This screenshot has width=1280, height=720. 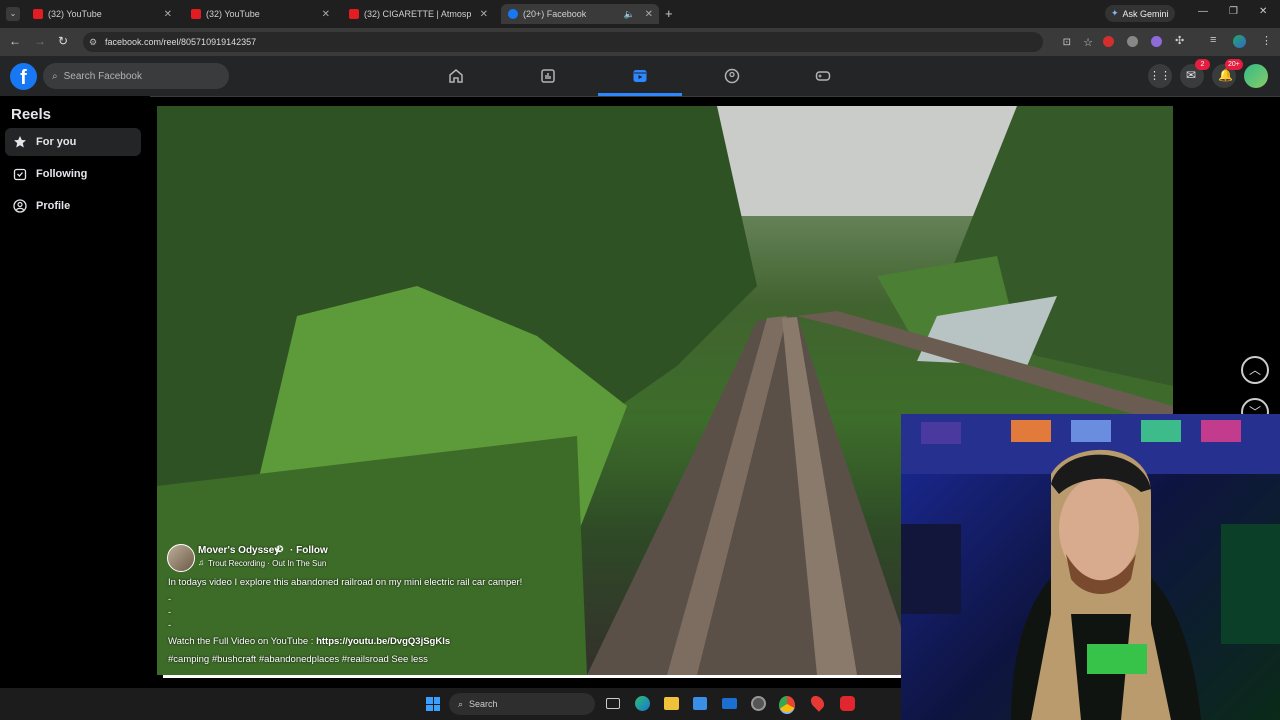 I want to click on ask-gemini-button: ✦ Ask Gemini, so click(x=1140, y=13).